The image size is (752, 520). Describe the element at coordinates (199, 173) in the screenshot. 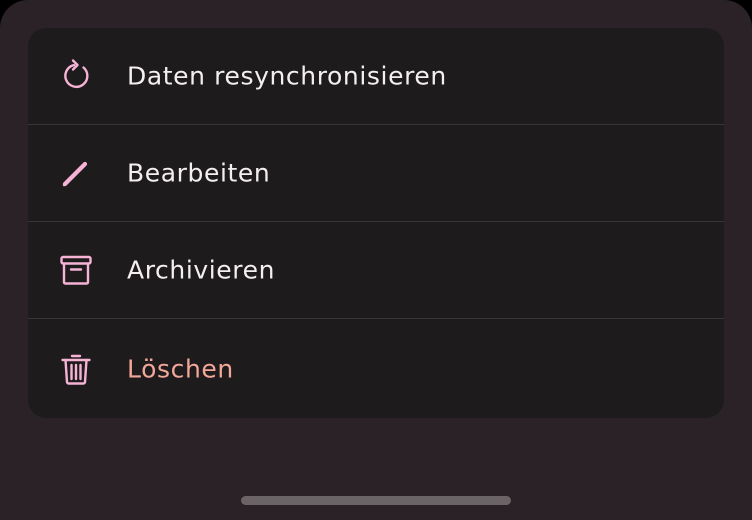

I see `menu-item-label: Bearbeiten` at that location.